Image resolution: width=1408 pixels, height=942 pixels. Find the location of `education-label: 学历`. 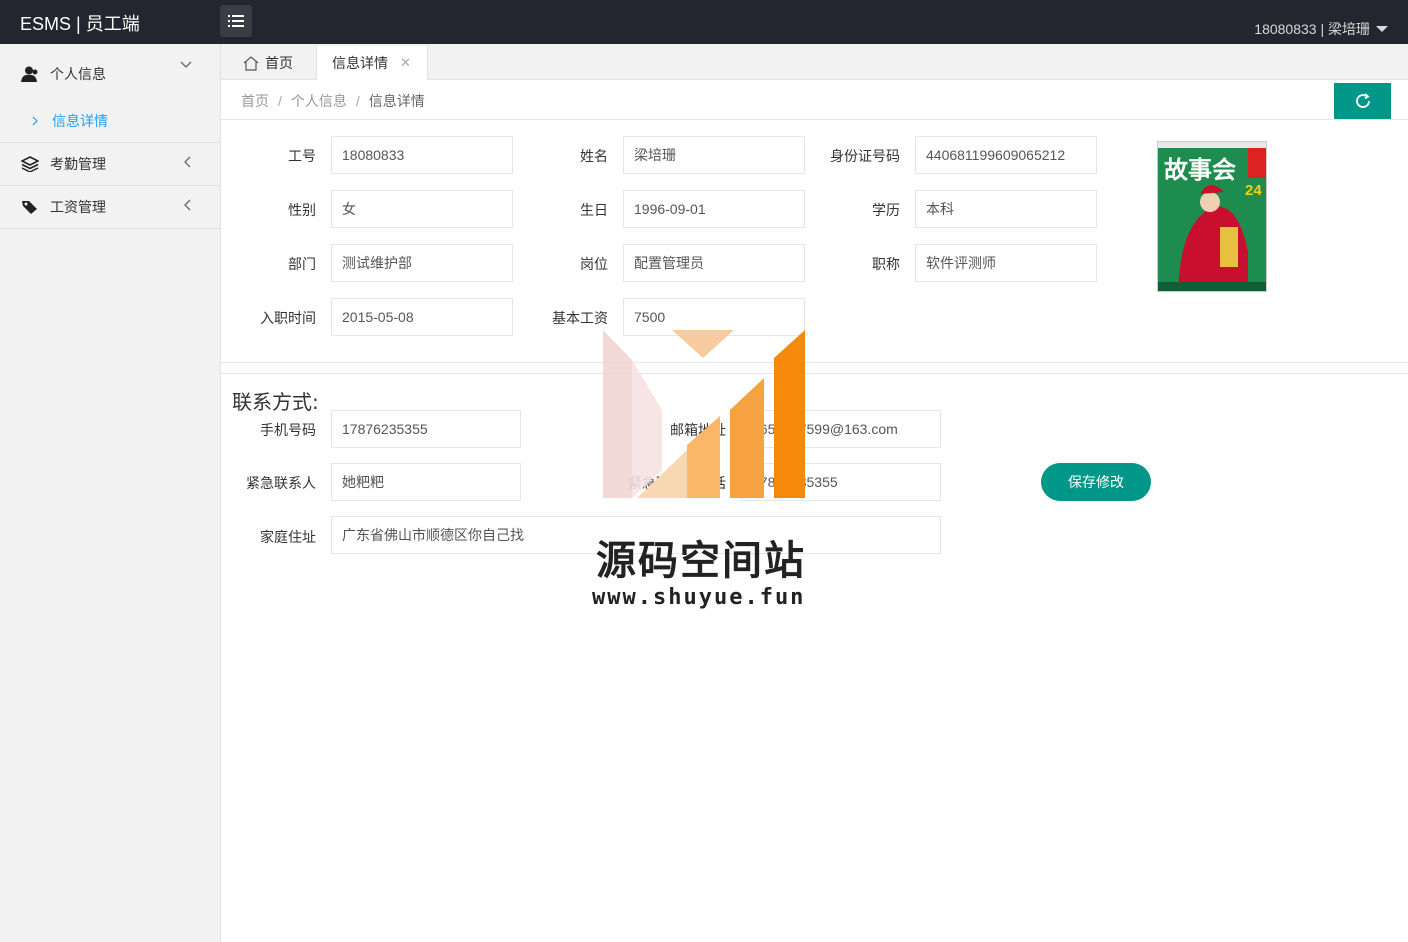

education-label: 学历 is located at coordinates (886, 210).